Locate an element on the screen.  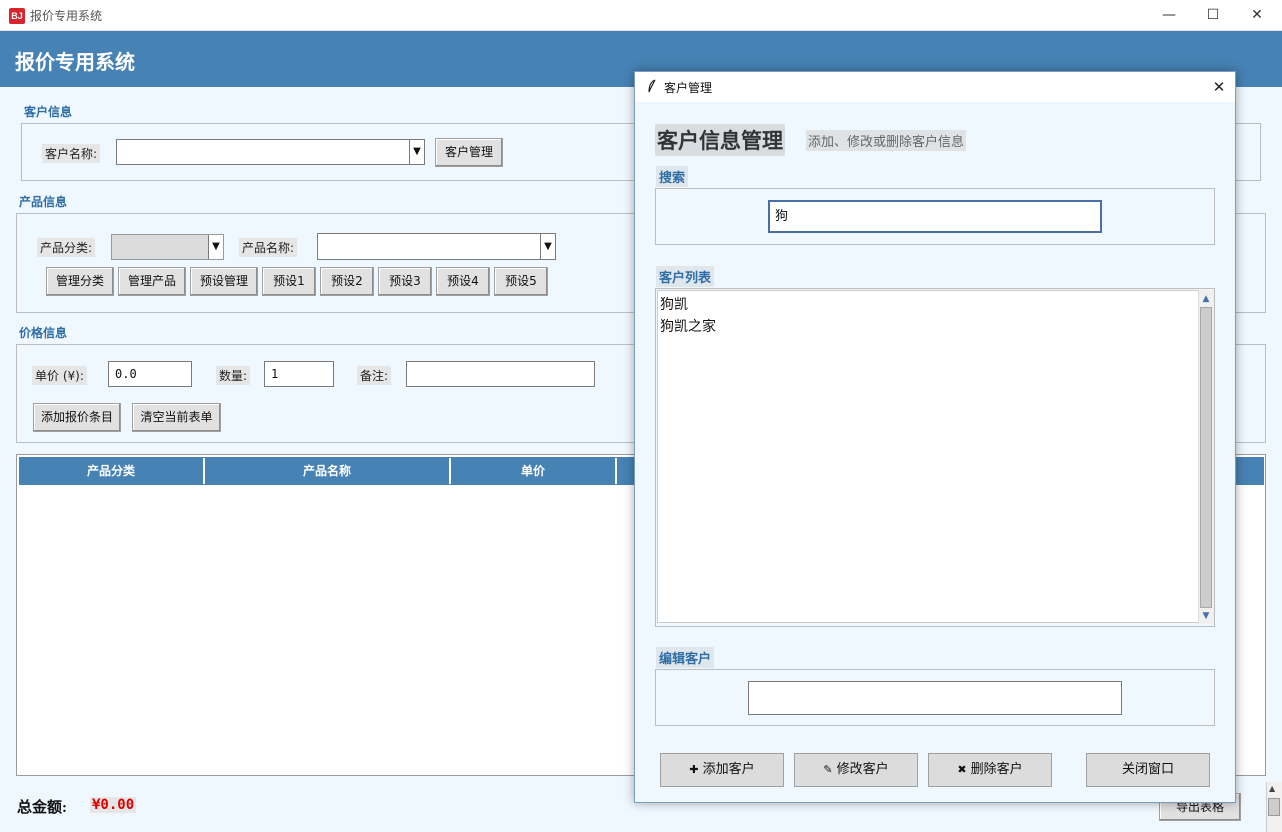
customer-list-item: 狗凯之家 is located at coordinates (688, 326).